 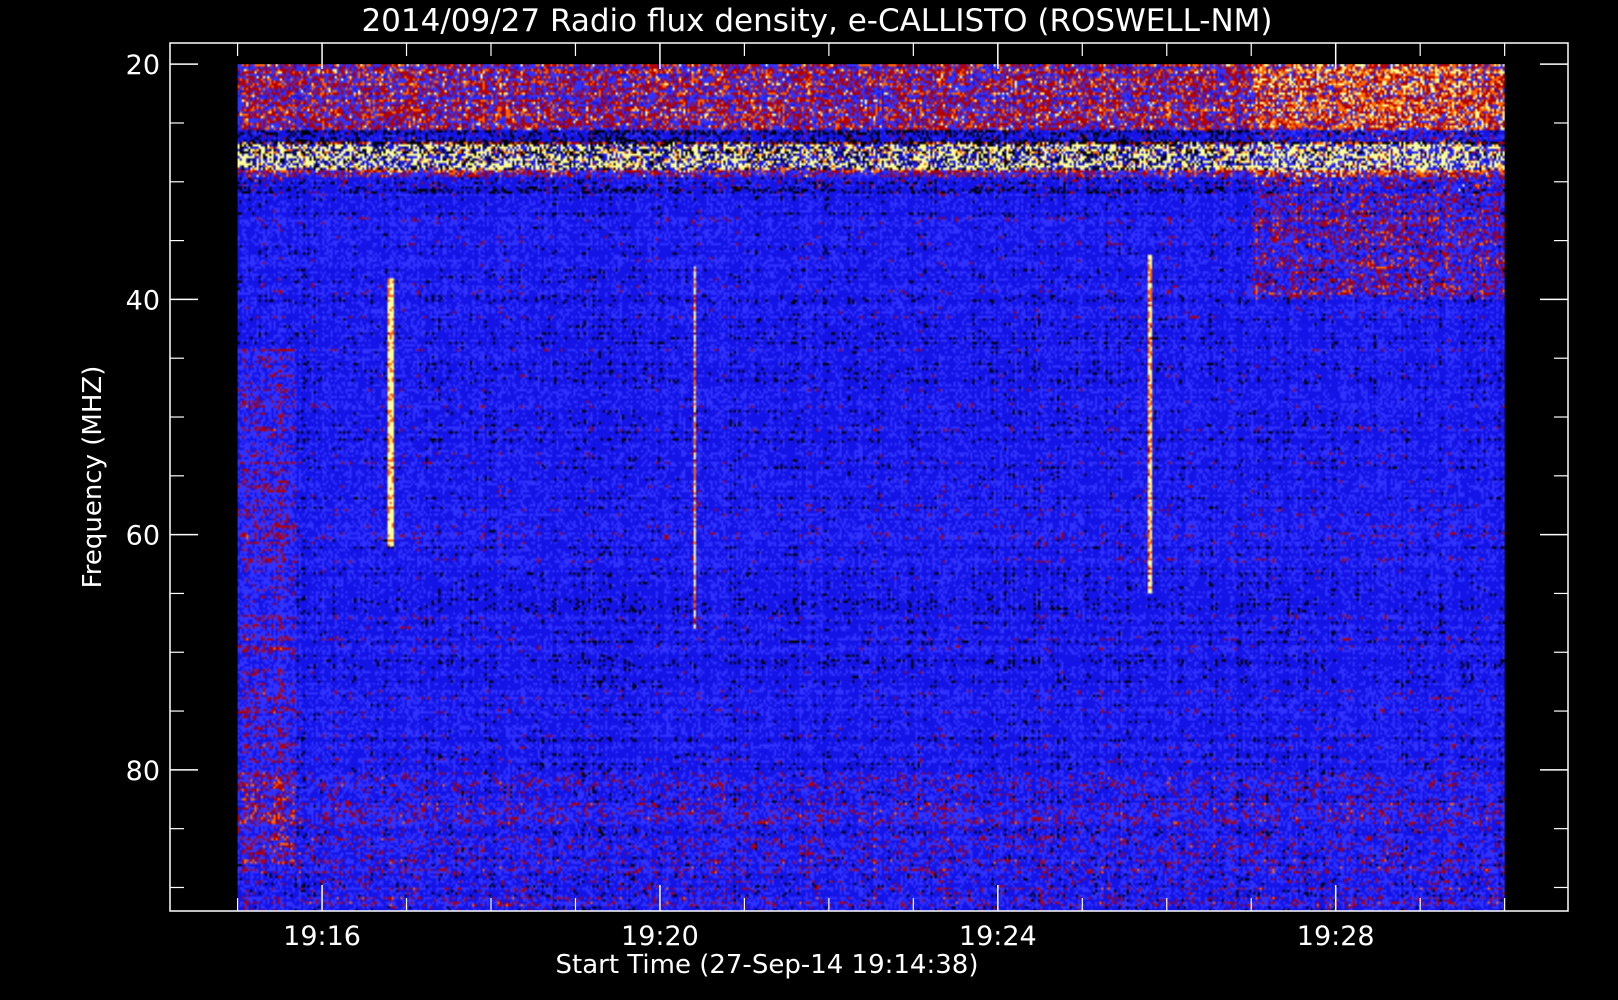 I want to click on x-tick-label: 19:28, so click(x=1336, y=936).